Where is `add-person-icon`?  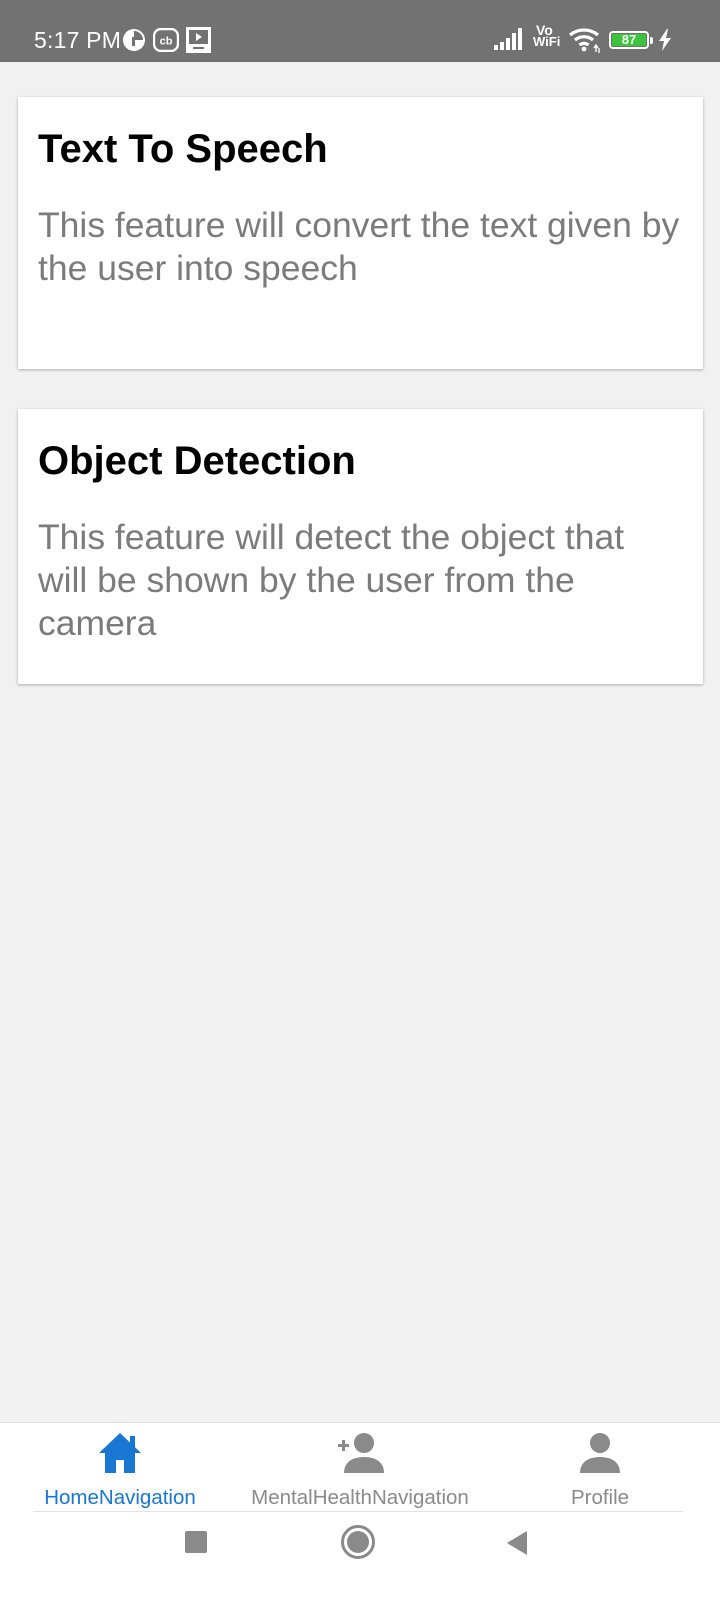 add-person-icon is located at coordinates (361, 1453).